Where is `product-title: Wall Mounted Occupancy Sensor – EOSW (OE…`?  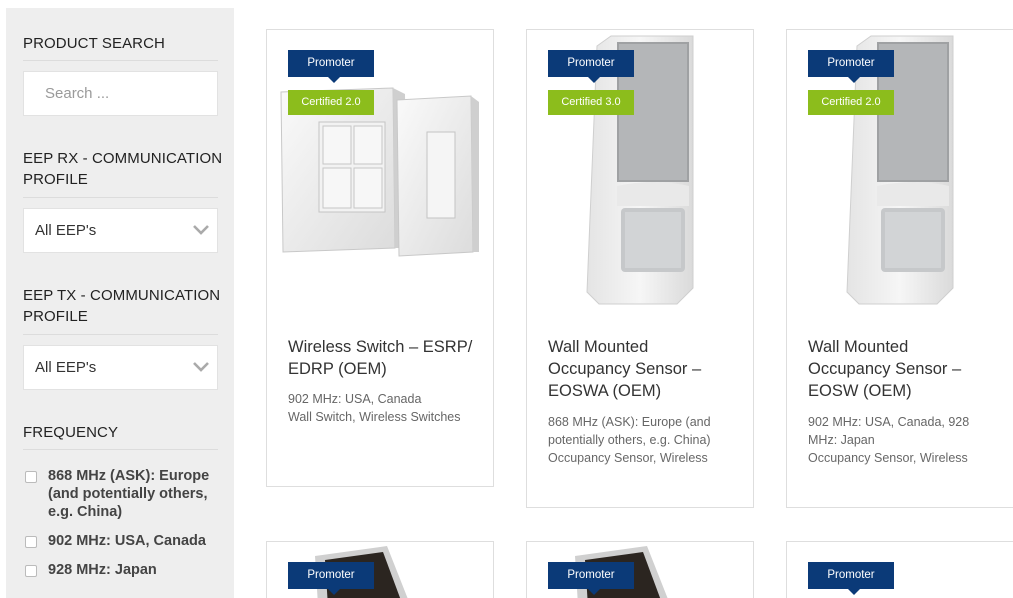
product-title: Wall Mounted Occupancy Sensor – EOSW (OE… is located at coordinates (903, 369).